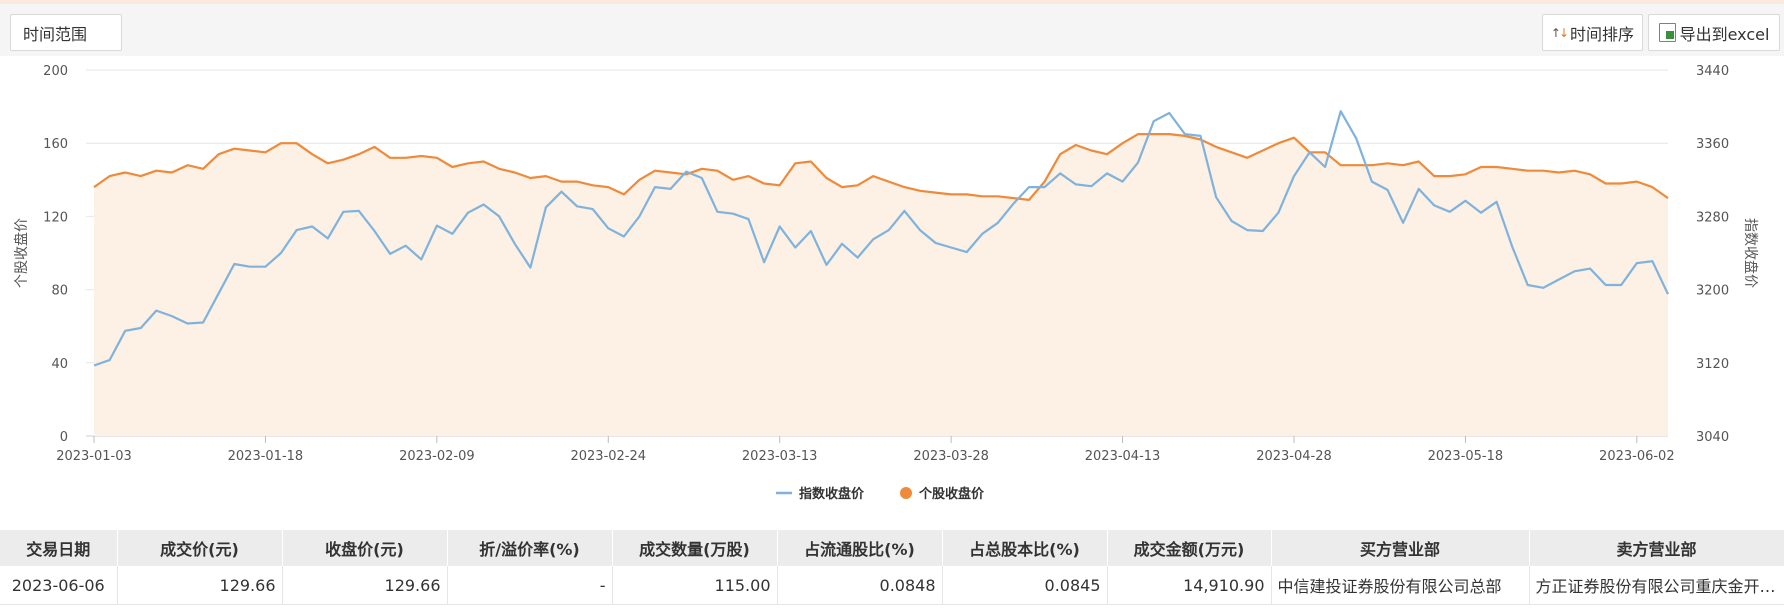 This screenshot has width=1784, height=608. Describe the element at coordinates (1123, 456) in the screenshot. I see `x-tick-label: 2023-04-13` at that location.